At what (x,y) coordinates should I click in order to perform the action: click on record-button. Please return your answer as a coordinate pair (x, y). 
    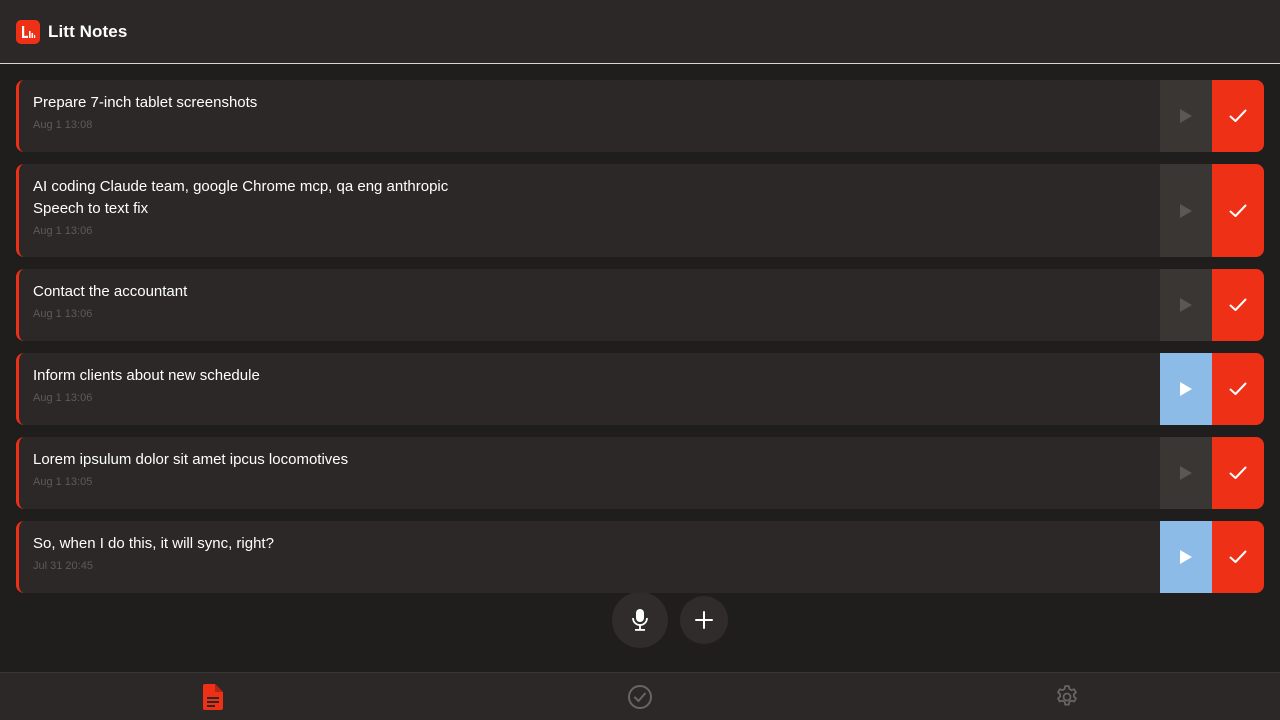
    Looking at the image, I should click on (640, 620).